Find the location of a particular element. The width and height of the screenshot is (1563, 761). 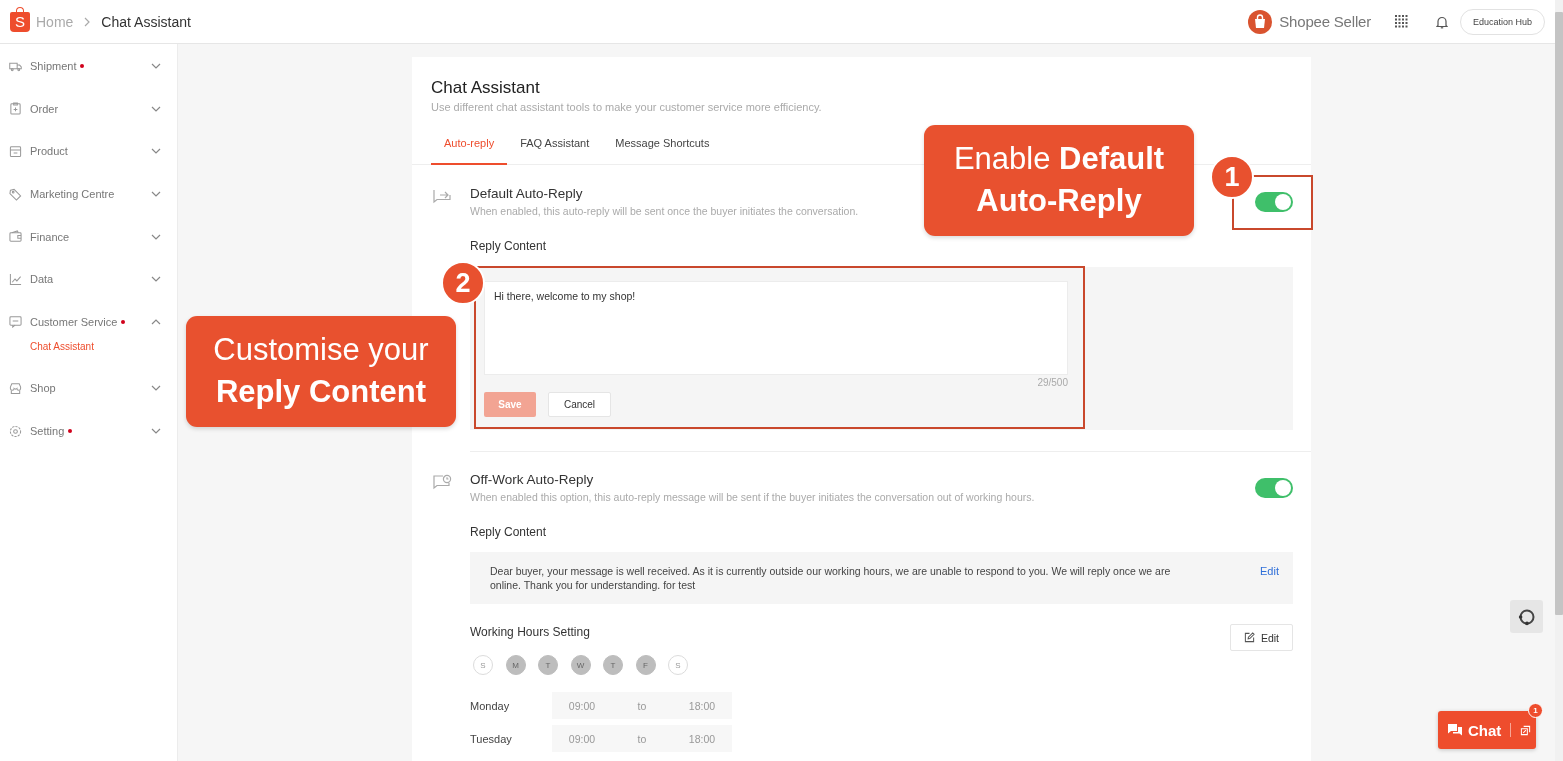

tab: Auto-reply is located at coordinates (469, 143).